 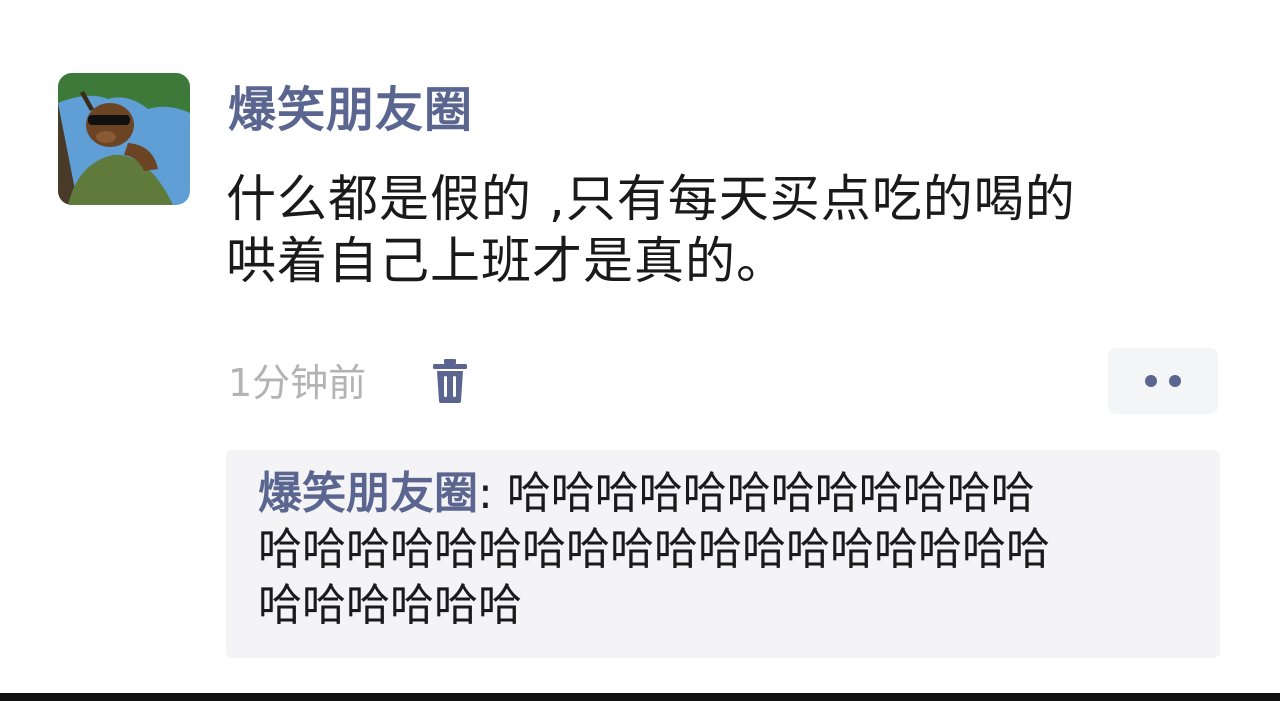 I want to click on author-avatar, so click(x=124, y=139).